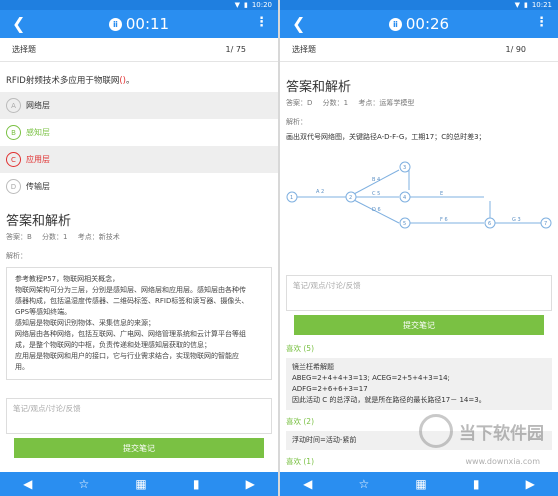 The height and width of the screenshot is (496, 558). I want to click on app-bar: ❮ ⅱ 00:26 ⋮, so click(419, 24).